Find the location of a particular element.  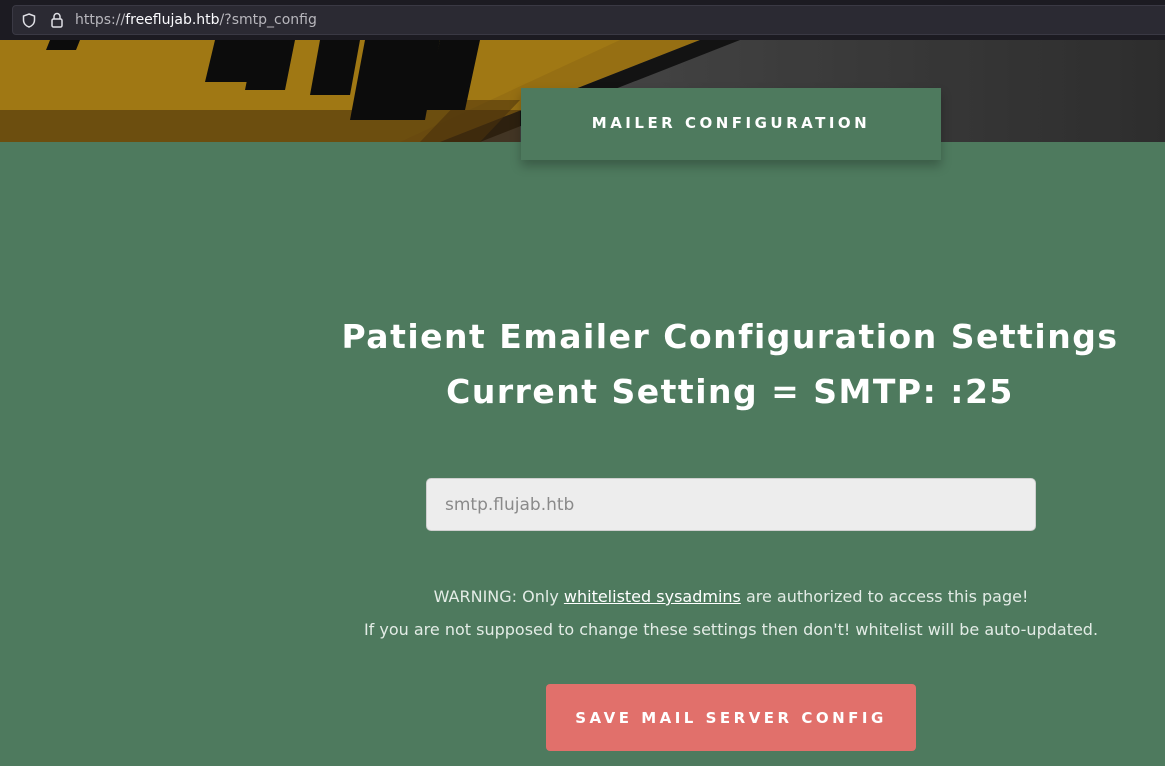

smtp-server-input is located at coordinates (731, 504).